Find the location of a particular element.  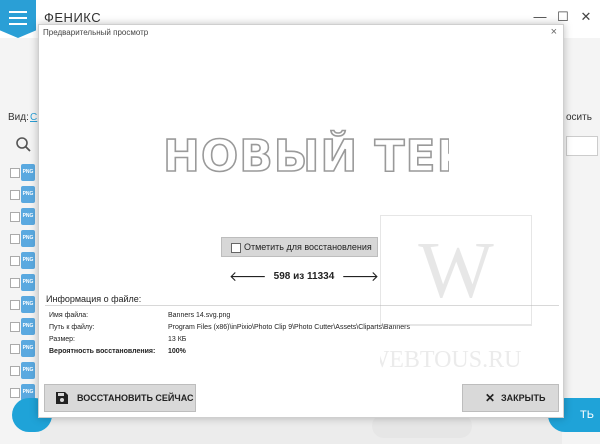

restore-label: ВОССТАНОВИТЬ СЕЙЧАС is located at coordinates (135, 398).